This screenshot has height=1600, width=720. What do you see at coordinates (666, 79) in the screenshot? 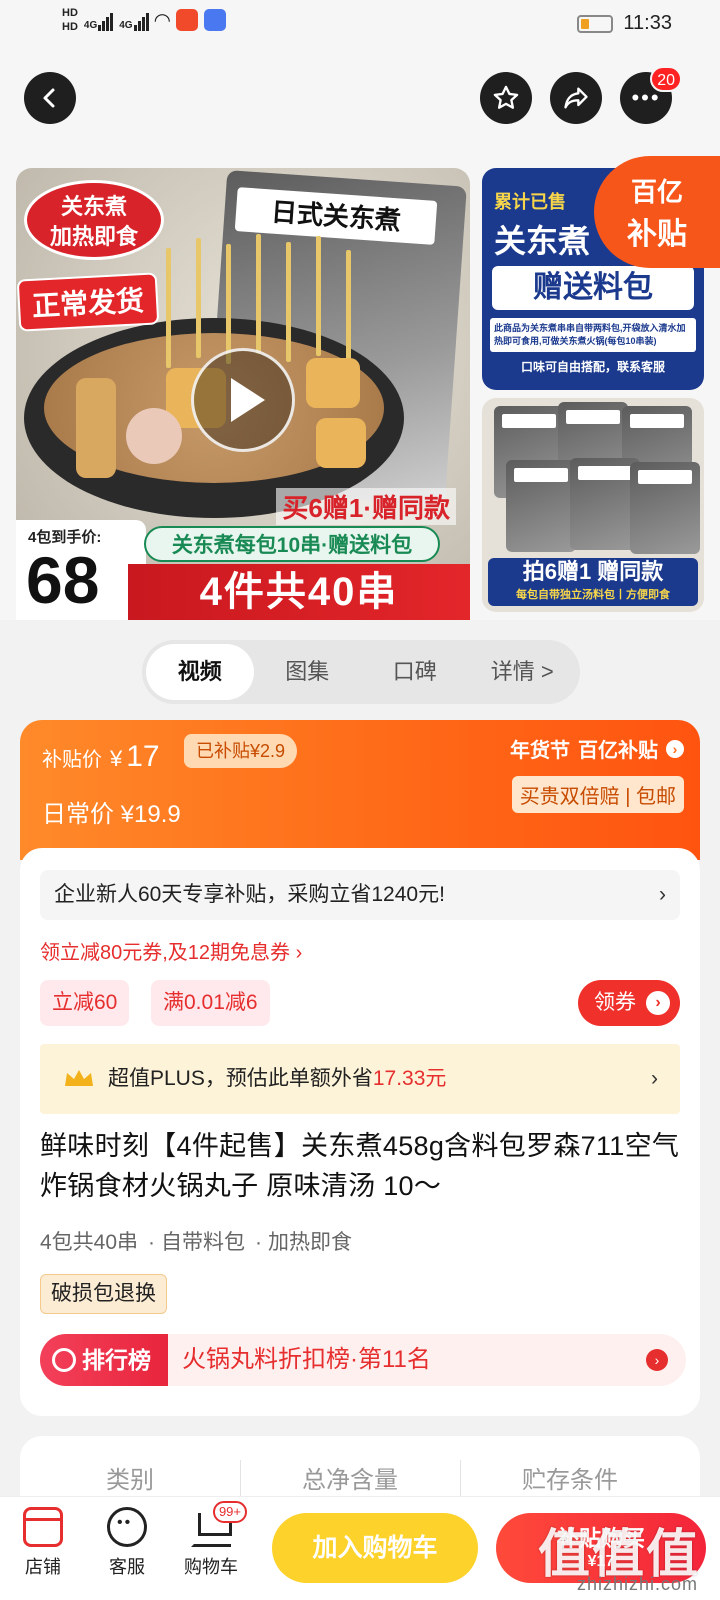
I see `more-badge: 20` at bounding box center [666, 79].